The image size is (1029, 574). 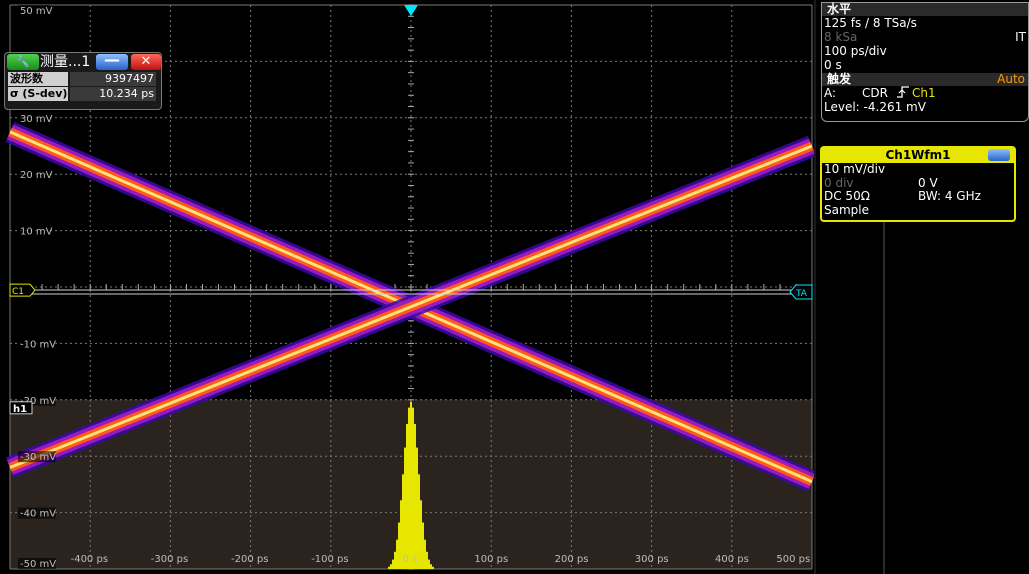 I want to click on x-axis-label: -300 ps, so click(x=169, y=559).